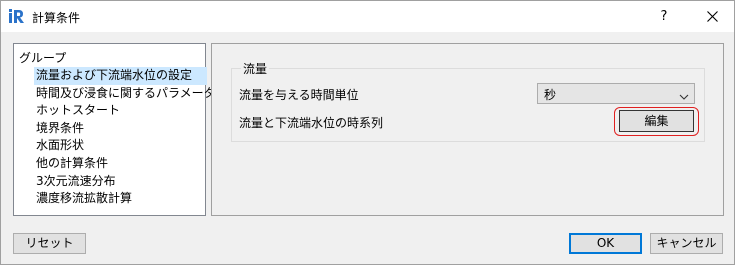 Image resolution: width=735 pixels, height=265 pixels. I want to click on reset-button: リセット, so click(49, 243).